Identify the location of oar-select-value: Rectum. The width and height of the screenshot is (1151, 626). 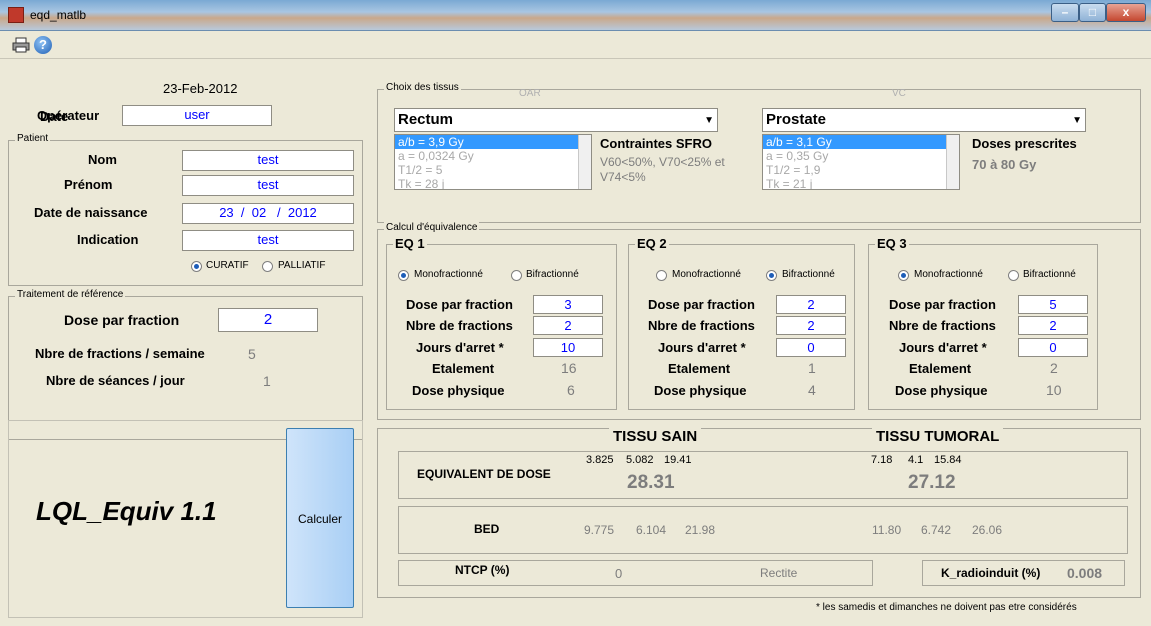
(426, 119).